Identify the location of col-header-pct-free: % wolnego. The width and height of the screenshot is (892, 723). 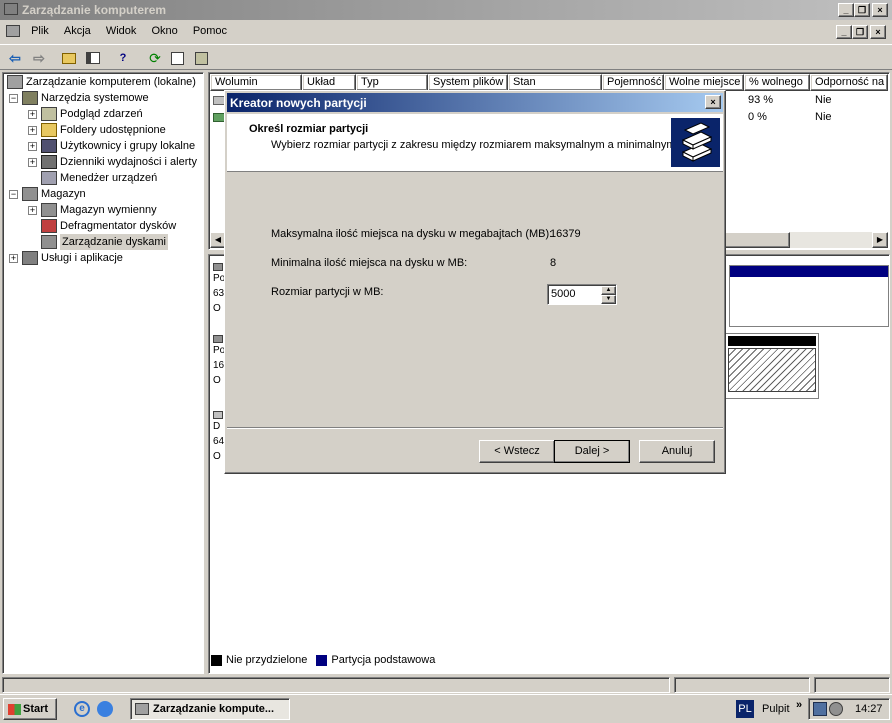
(777, 82).